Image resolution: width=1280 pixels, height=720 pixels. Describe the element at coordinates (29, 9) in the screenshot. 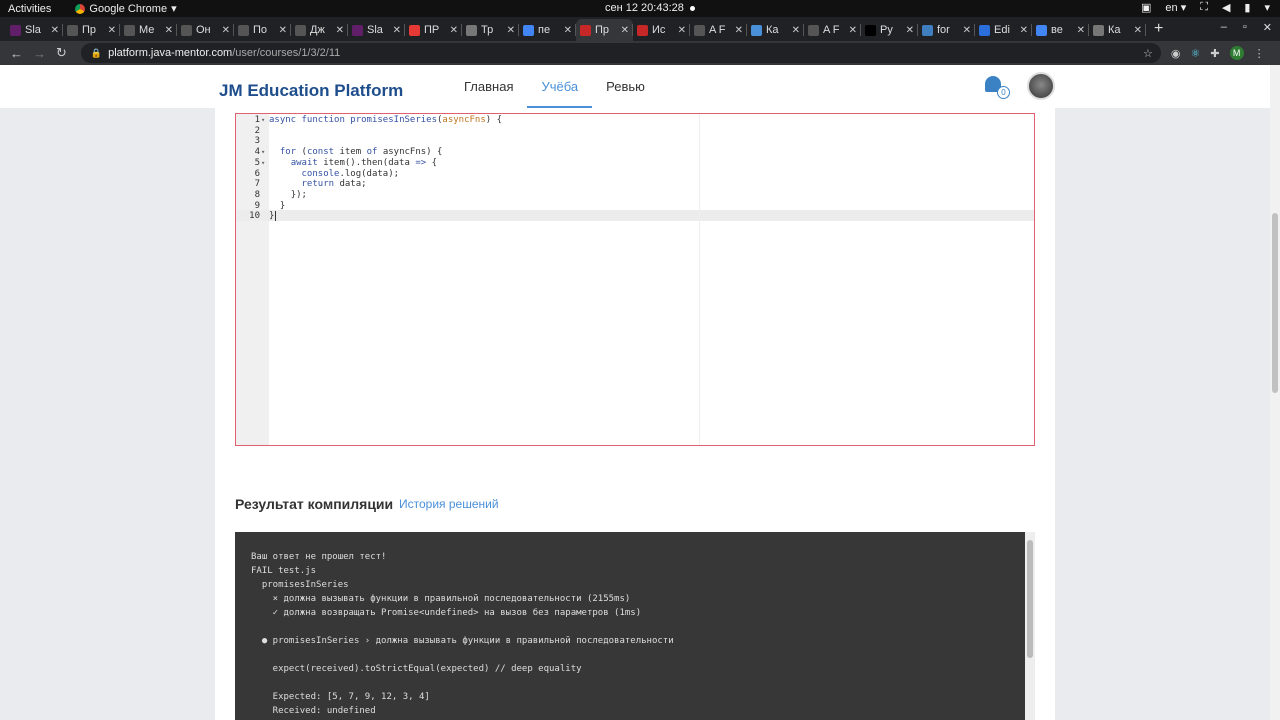

I see `activities-button: Activities` at that location.